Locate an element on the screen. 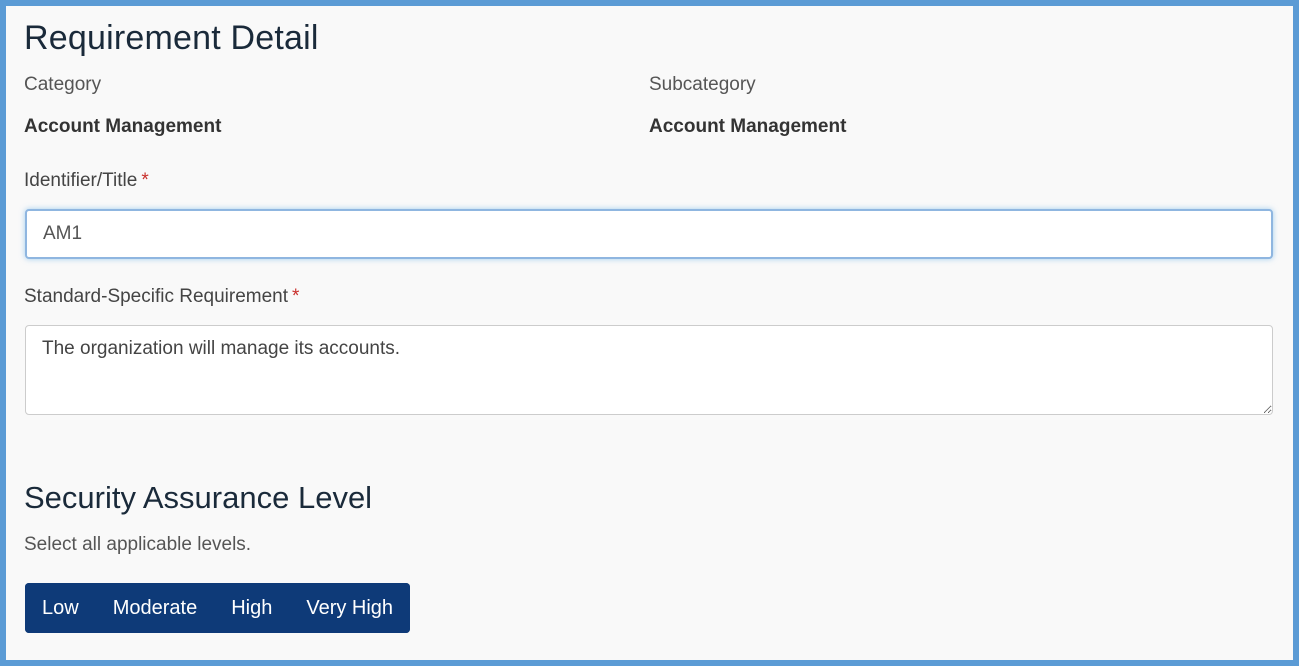 The image size is (1299, 666). requirement-label-text: Standard-Specific Requirement is located at coordinates (156, 296).